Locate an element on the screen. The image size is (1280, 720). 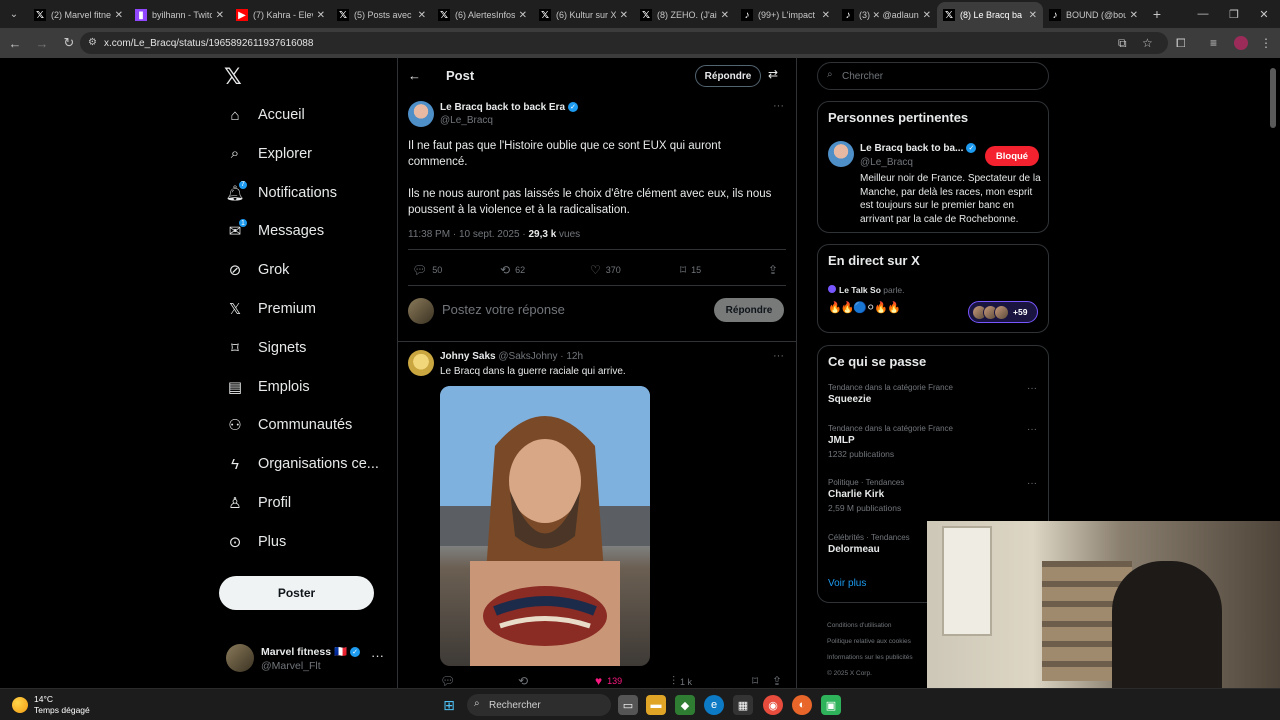
file-explorer-icon: ▬ is located at coordinates (656, 705).